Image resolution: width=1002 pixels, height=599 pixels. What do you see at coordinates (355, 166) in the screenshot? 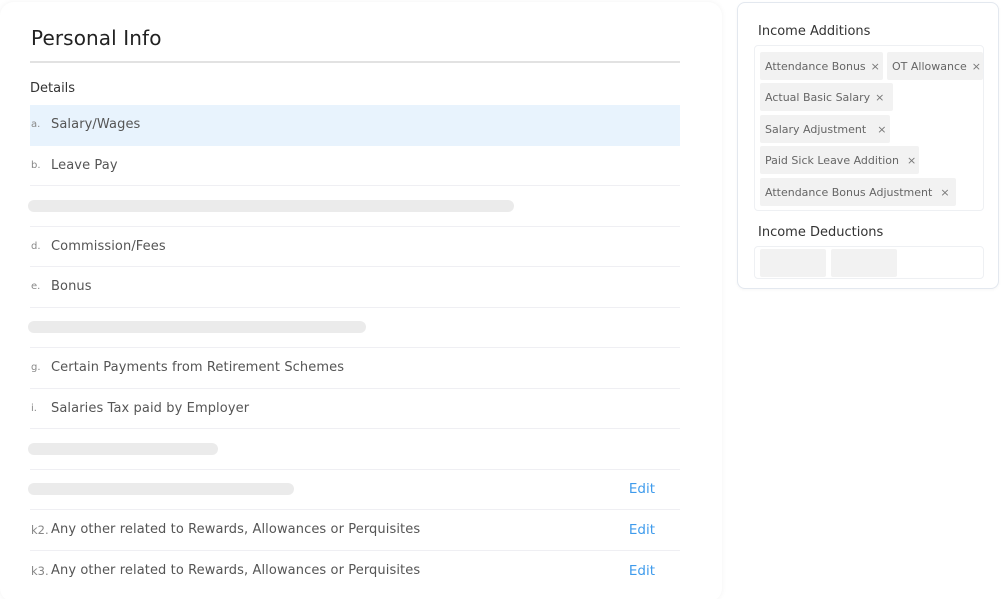
I see `list-item-leave-pay: b. Leave Pay` at bounding box center [355, 166].